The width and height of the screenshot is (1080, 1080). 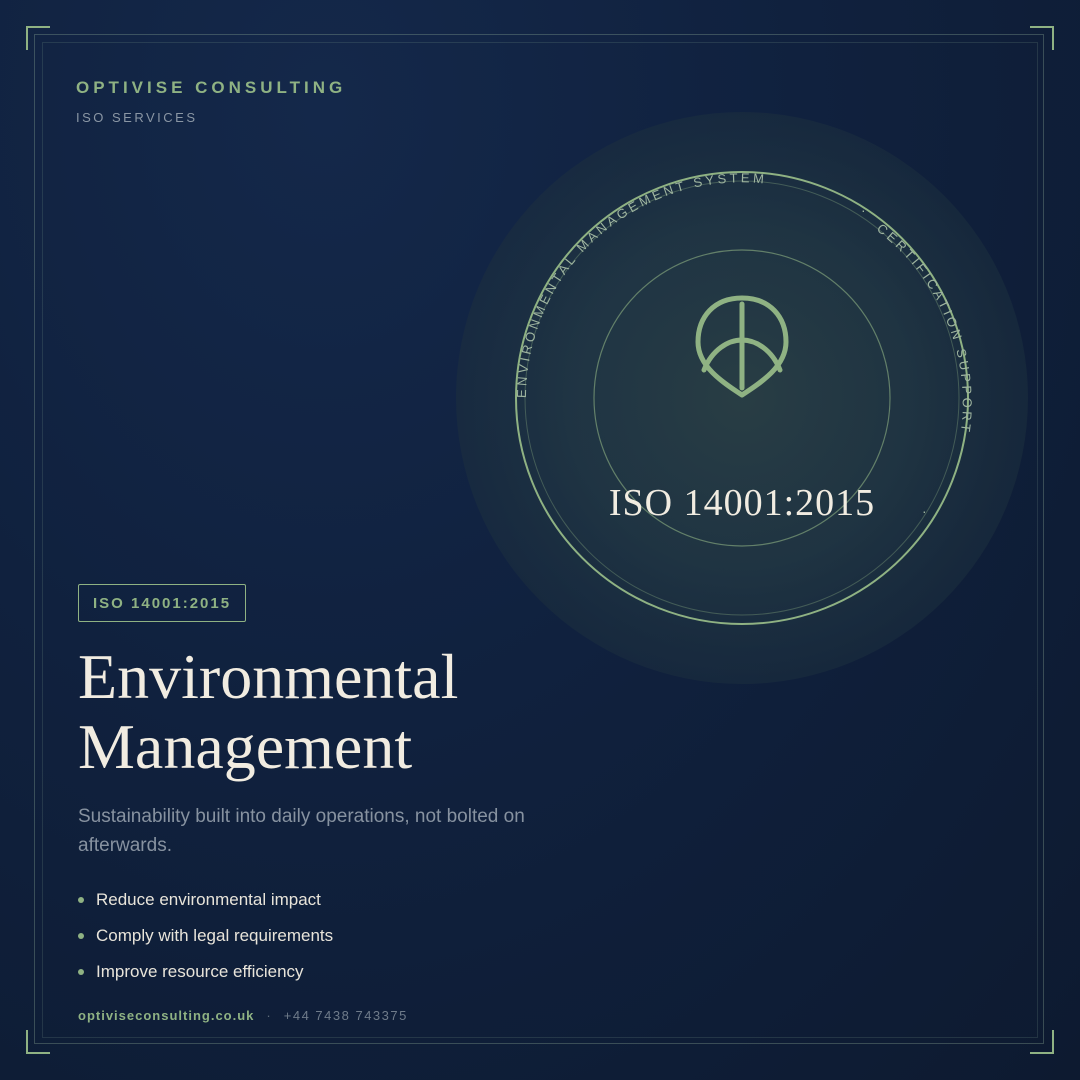 I want to click on corner-bracket-top-right, so click(x=1042, y=38).